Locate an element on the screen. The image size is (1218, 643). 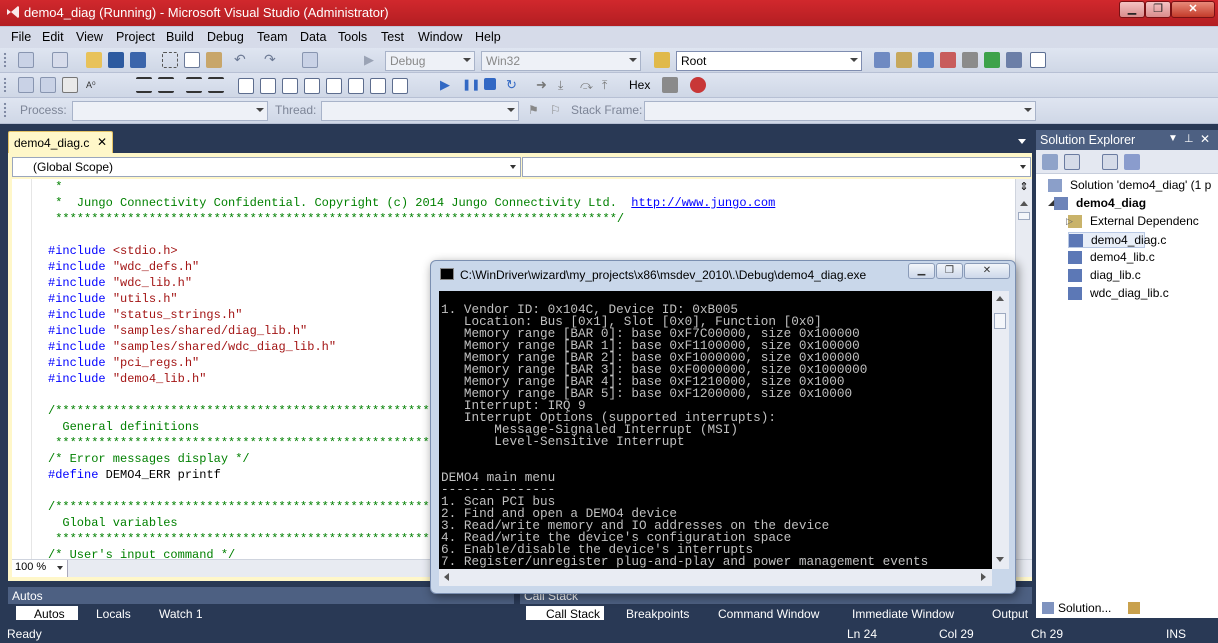
maximize-button: ❐ is located at coordinates (1158, 9).